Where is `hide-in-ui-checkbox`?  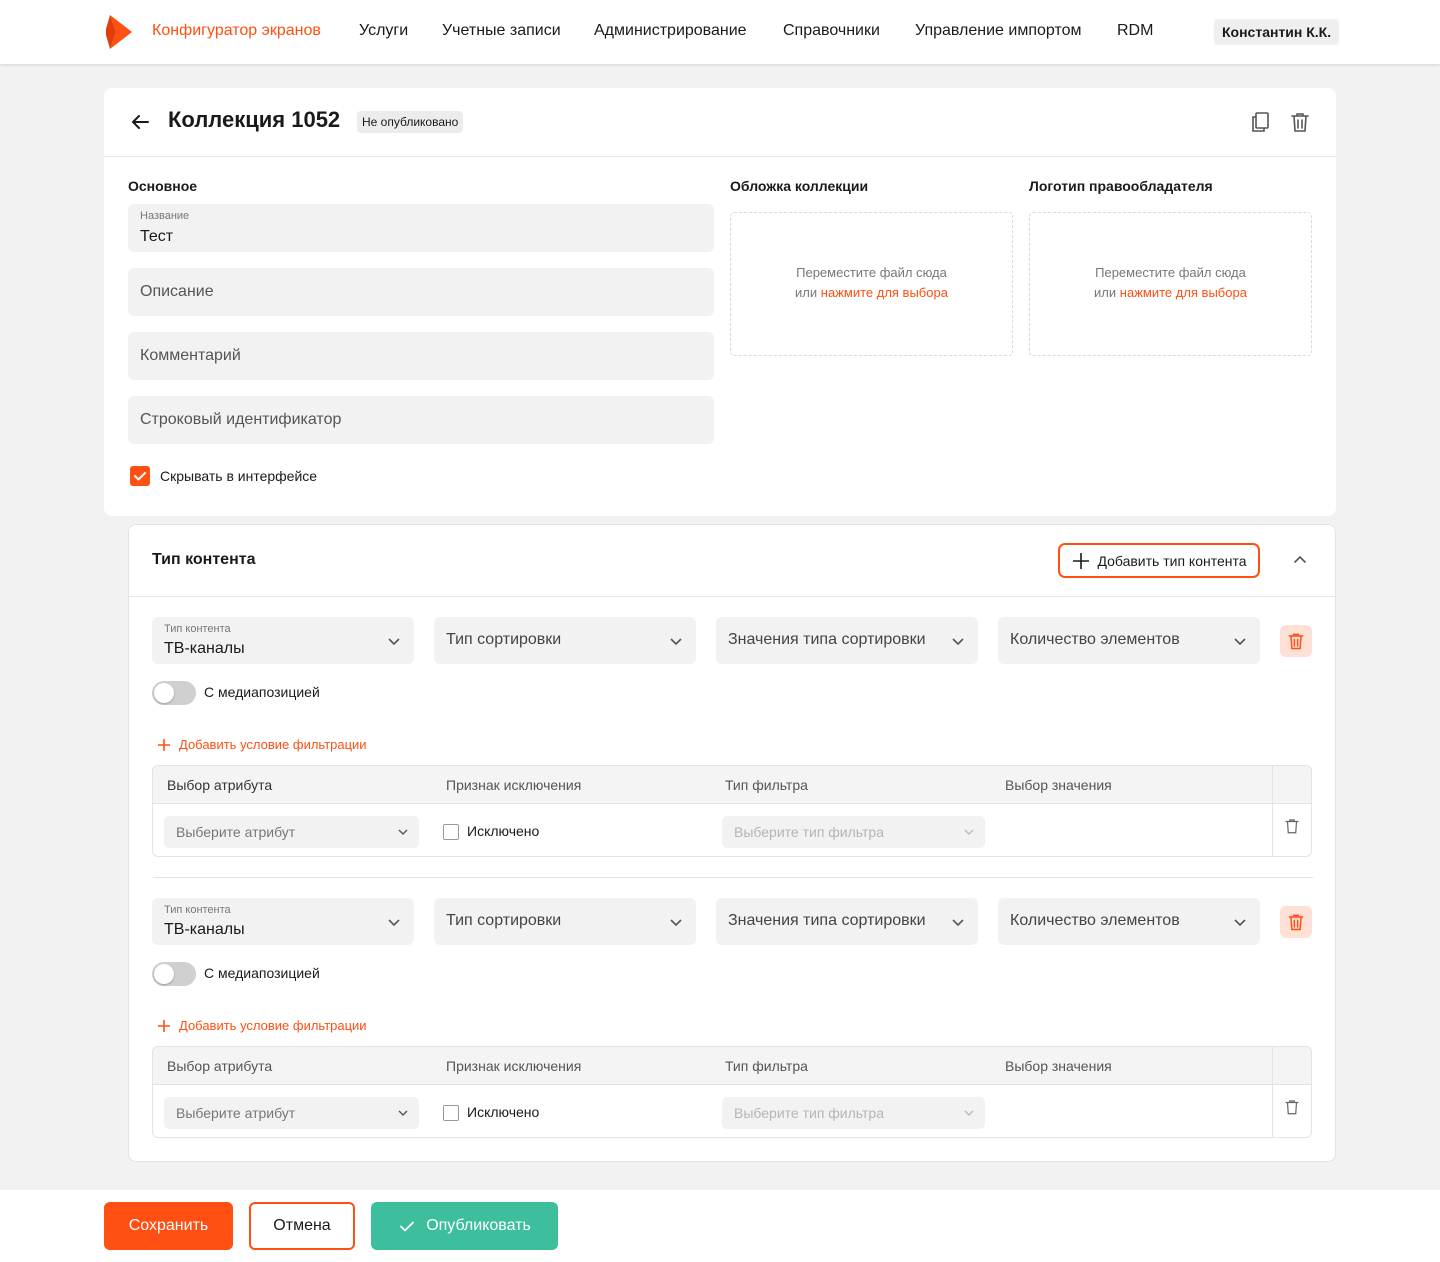
hide-in-ui-checkbox is located at coordinates (140, 476).